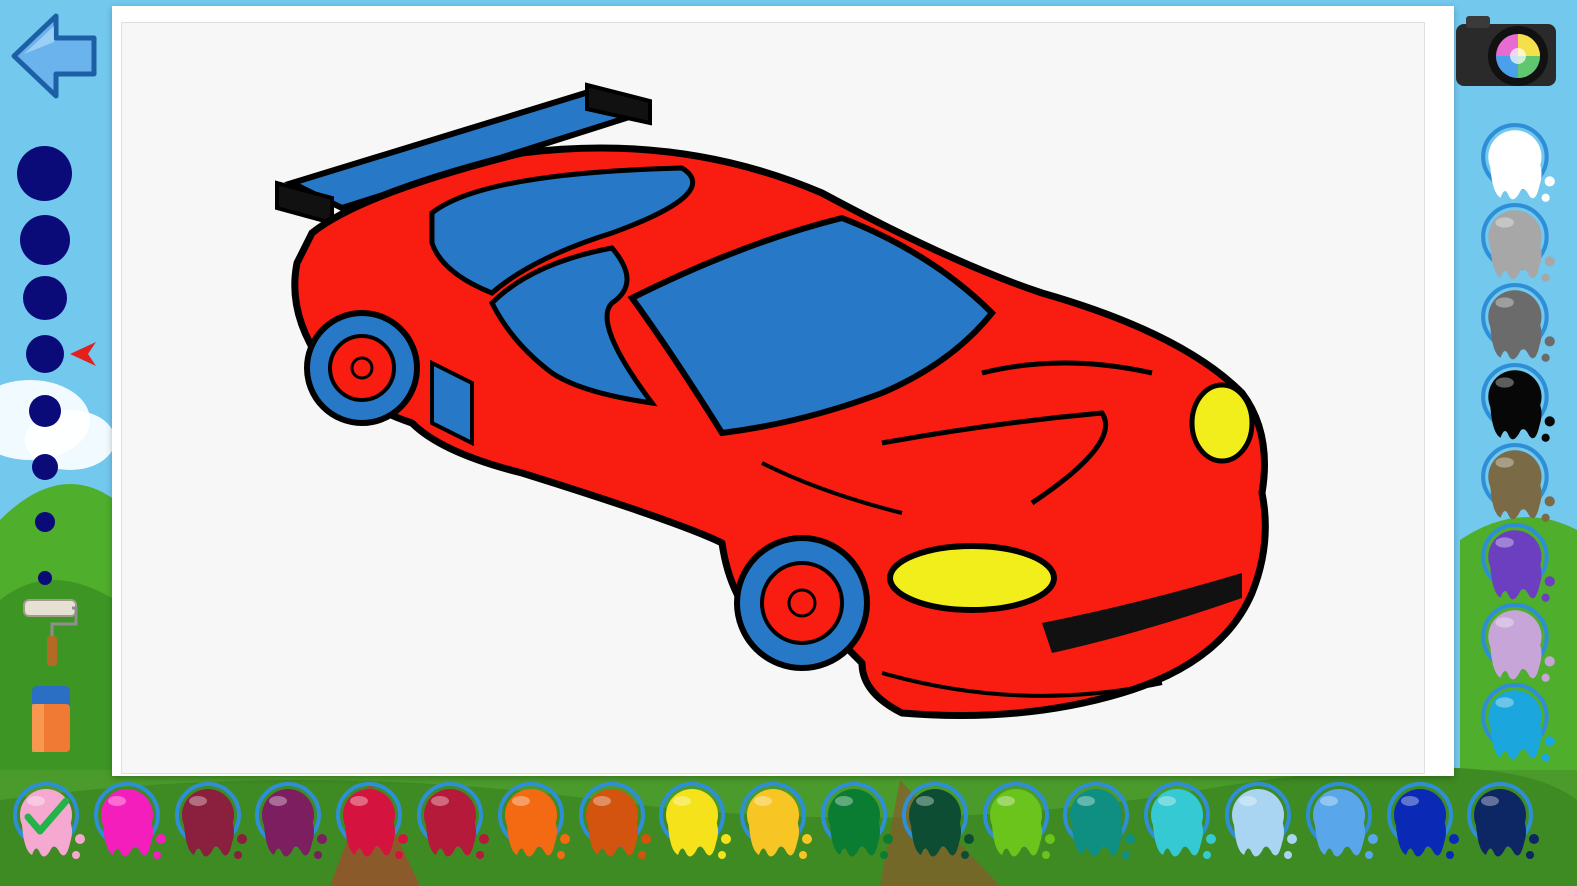 This screenshot has height=886, width=1577. What do you see at coordinates (1100, 823) in the screenshot?
I see `color-swatch-teal` at bounding box center [1100, 823].